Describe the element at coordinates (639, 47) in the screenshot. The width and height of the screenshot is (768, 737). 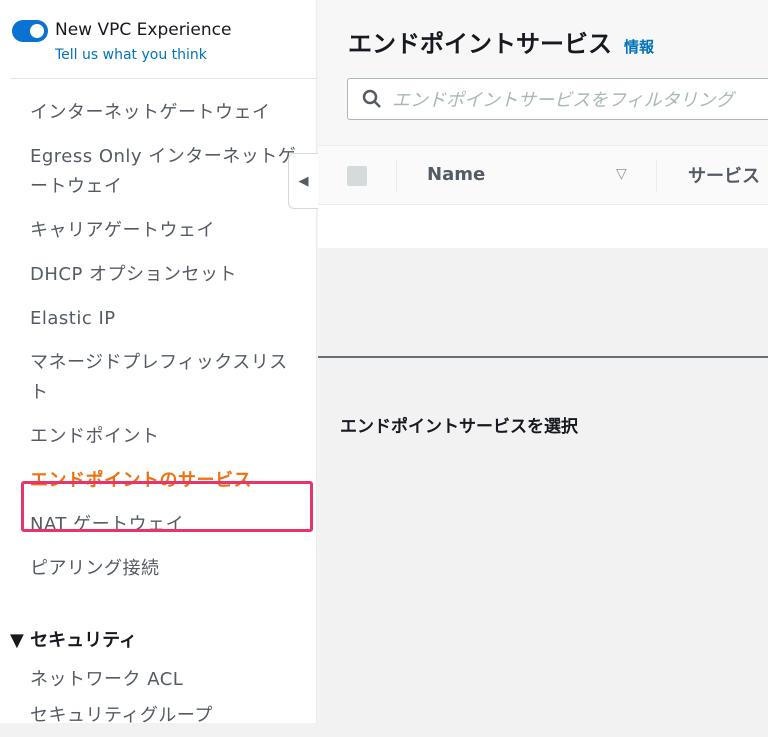
I see `info-link: 情報` at that location.